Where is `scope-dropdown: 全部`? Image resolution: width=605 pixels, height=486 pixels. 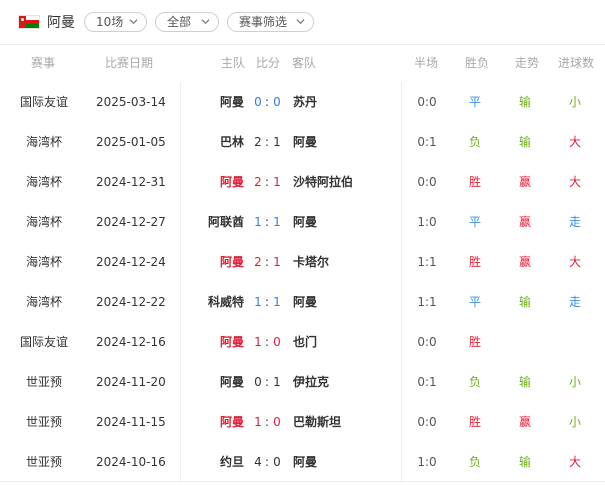 scope-dropdown: 全部 is located at coordinates (187, 22).